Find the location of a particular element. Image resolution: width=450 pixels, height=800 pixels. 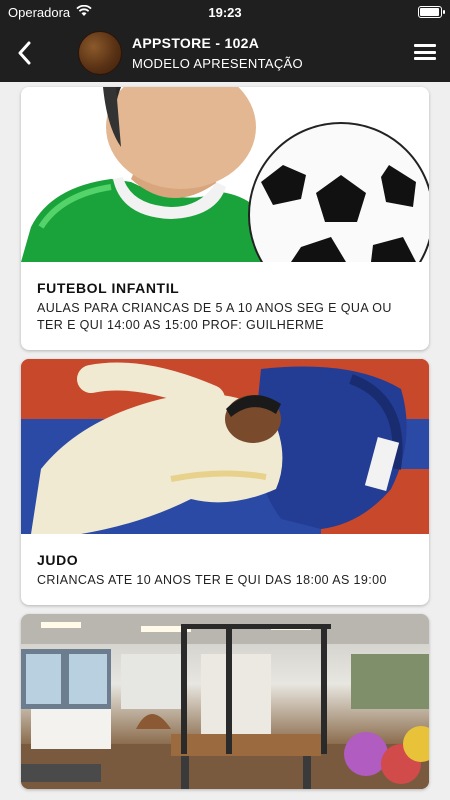

battery-icon is located at coordinates (431, 12).